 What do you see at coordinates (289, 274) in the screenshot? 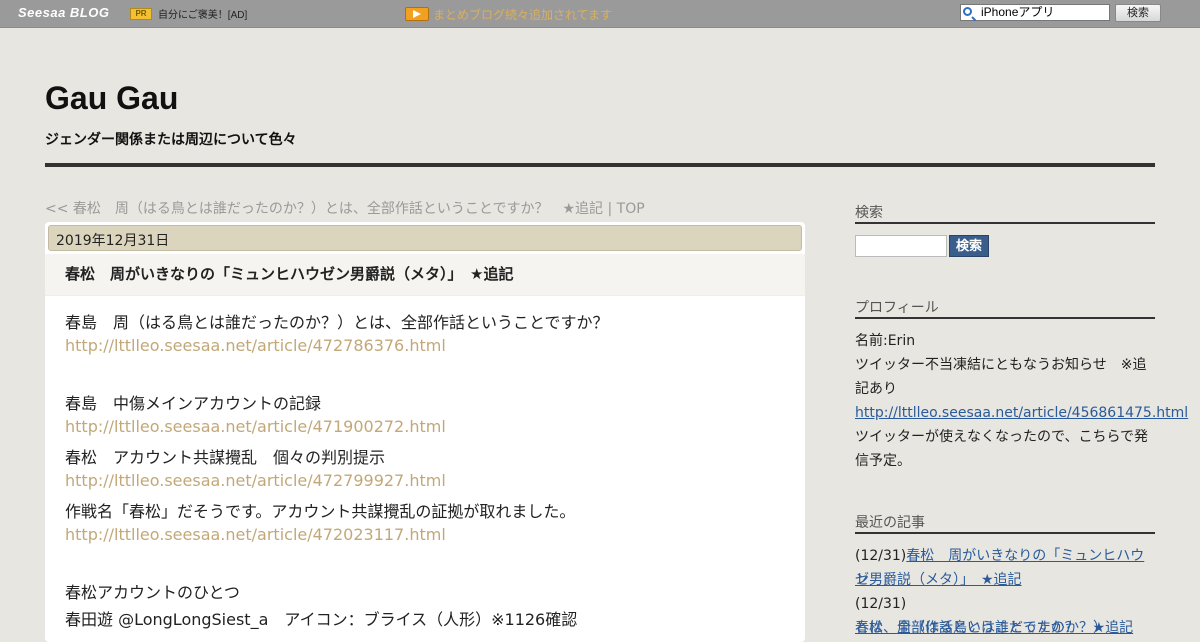
I see `article-title: 春松 周がいきなりの「ミュンヒハウゼン男爵説（メタ）」 ★追記` at bounding box center [289, 274].